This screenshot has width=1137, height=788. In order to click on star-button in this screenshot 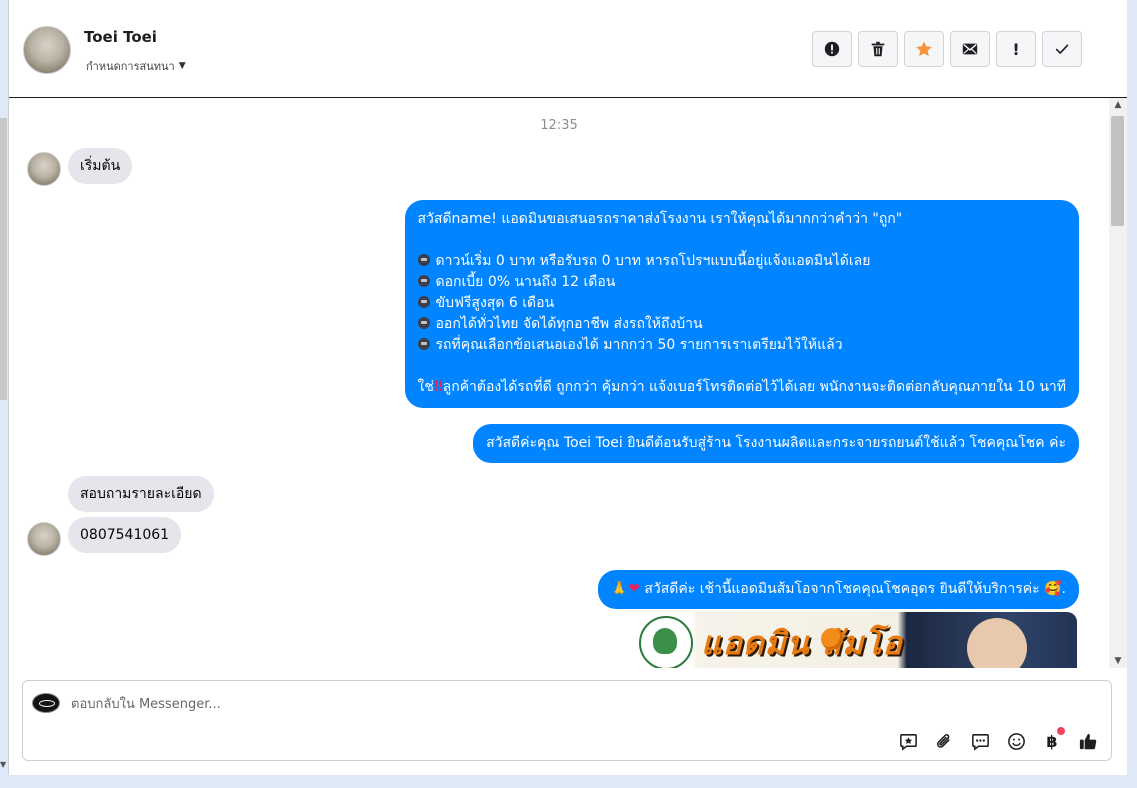, I will do `click(924, 49)`.